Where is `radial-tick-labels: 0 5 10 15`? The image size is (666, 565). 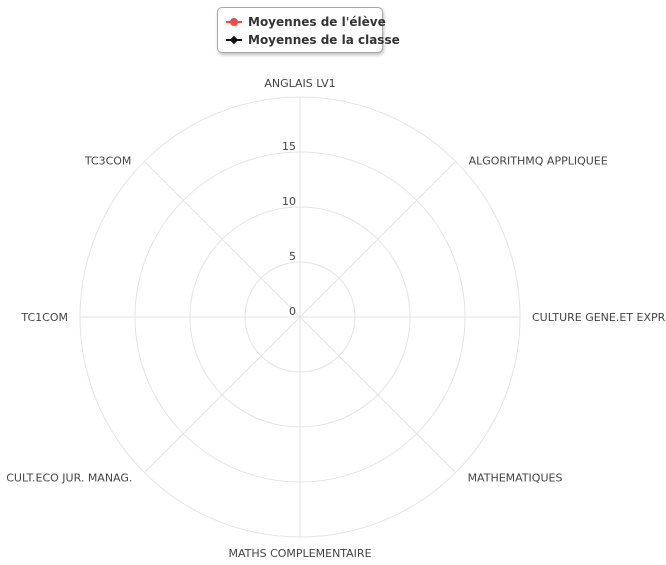
radial-tick-labels: 0 5 10 15 is located at coordinates (289, 229).